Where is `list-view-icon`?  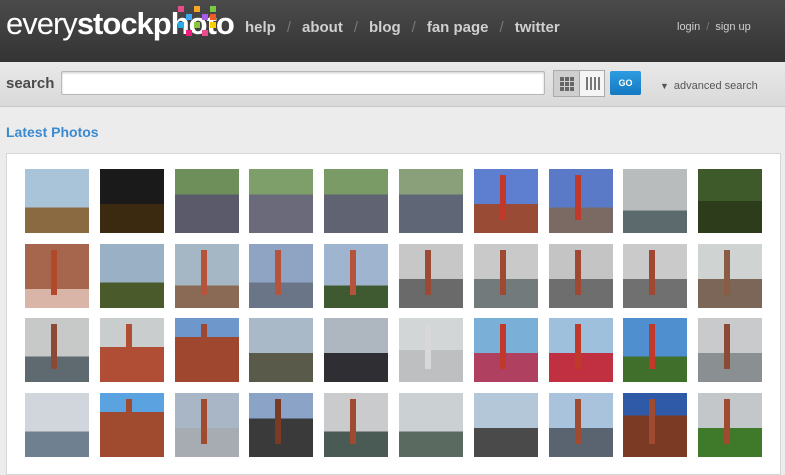 list-view-icon is located at coordinates (592, 83).